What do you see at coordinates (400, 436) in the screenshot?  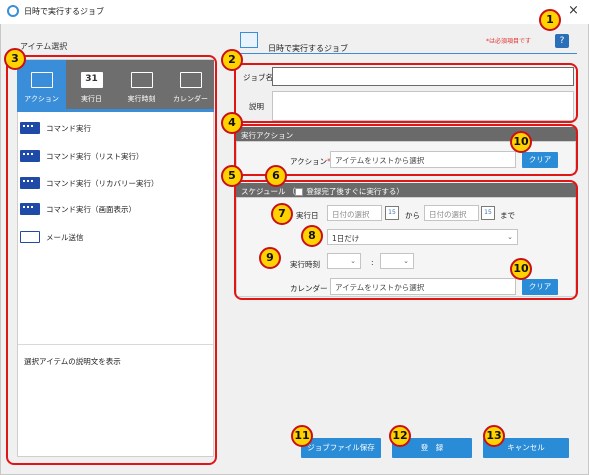 I see `callout-badge: 12` at bounding box center [400, 436].